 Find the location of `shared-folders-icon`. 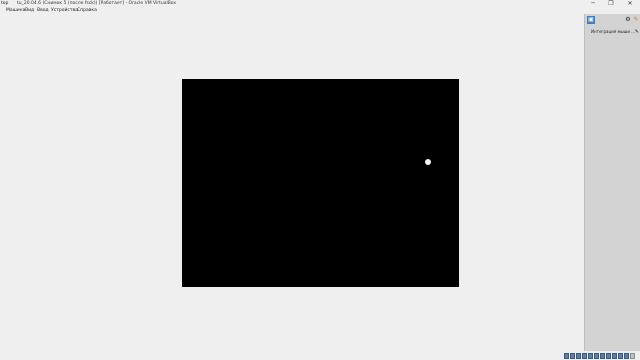

shared-folders-icon is located at coordinates (596, 356).